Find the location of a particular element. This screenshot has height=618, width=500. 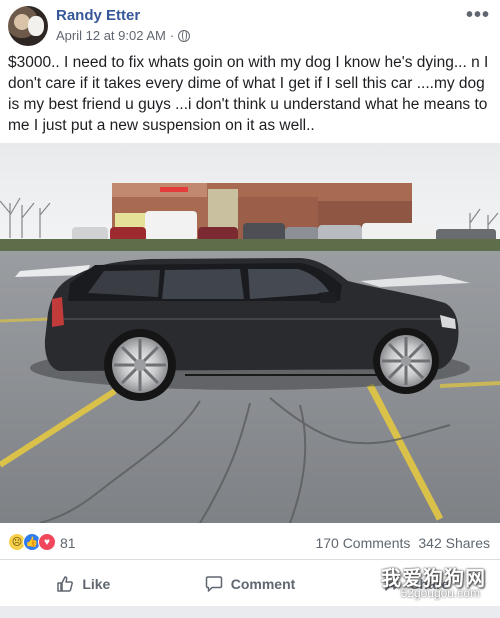

author-name: Randy Etter is located at coordinates (98, 15).